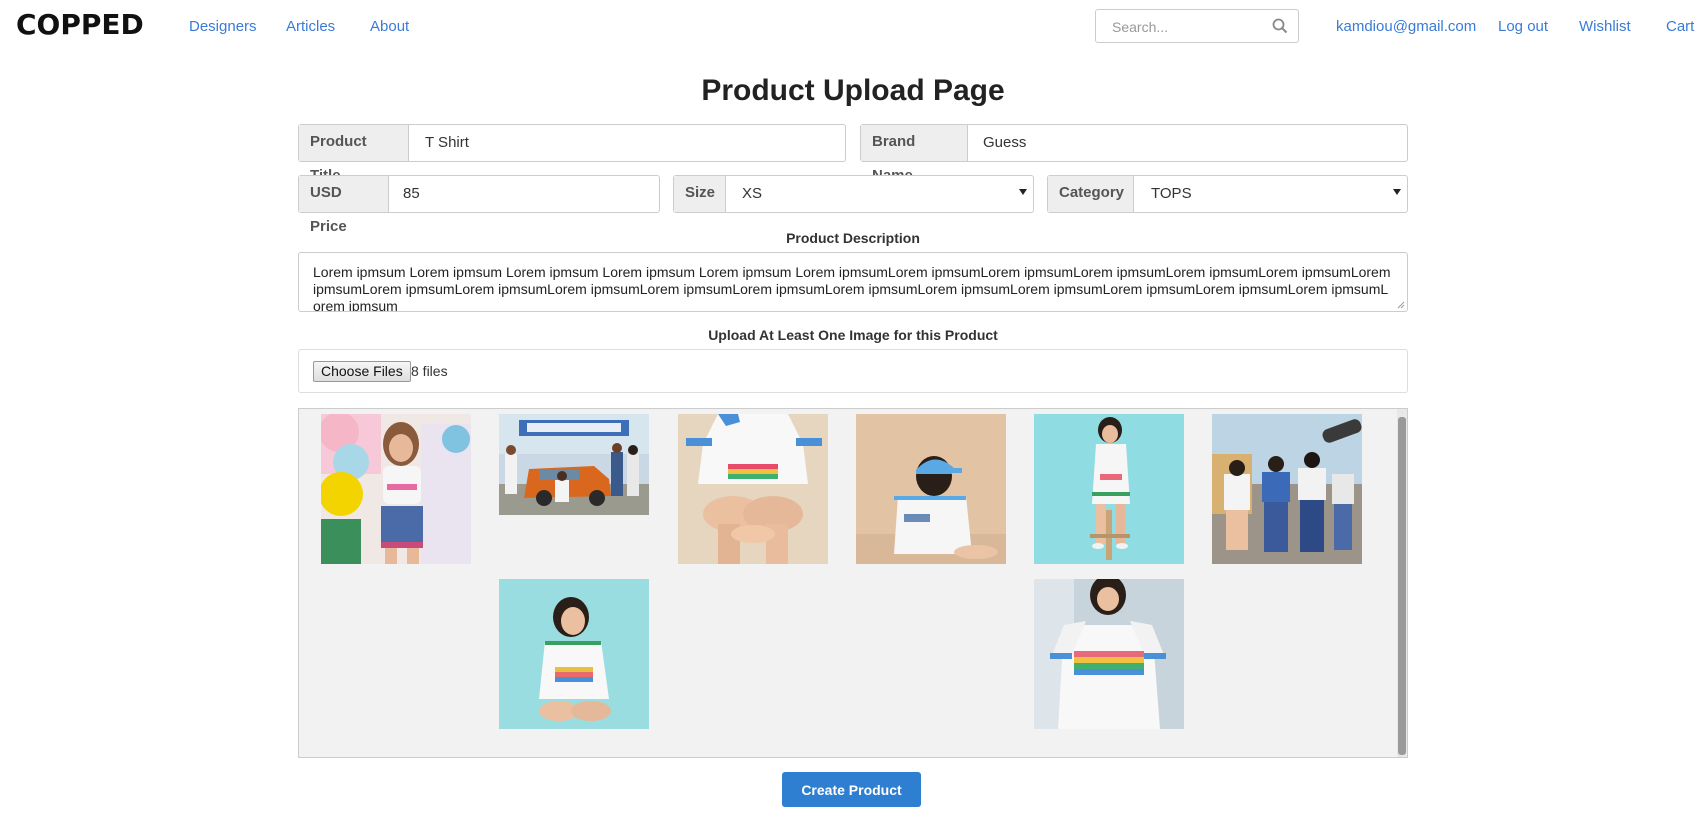  Describe the element at coordinates (80, 24) in the screenshot. I see `brand-logo: COPPED` at that location.